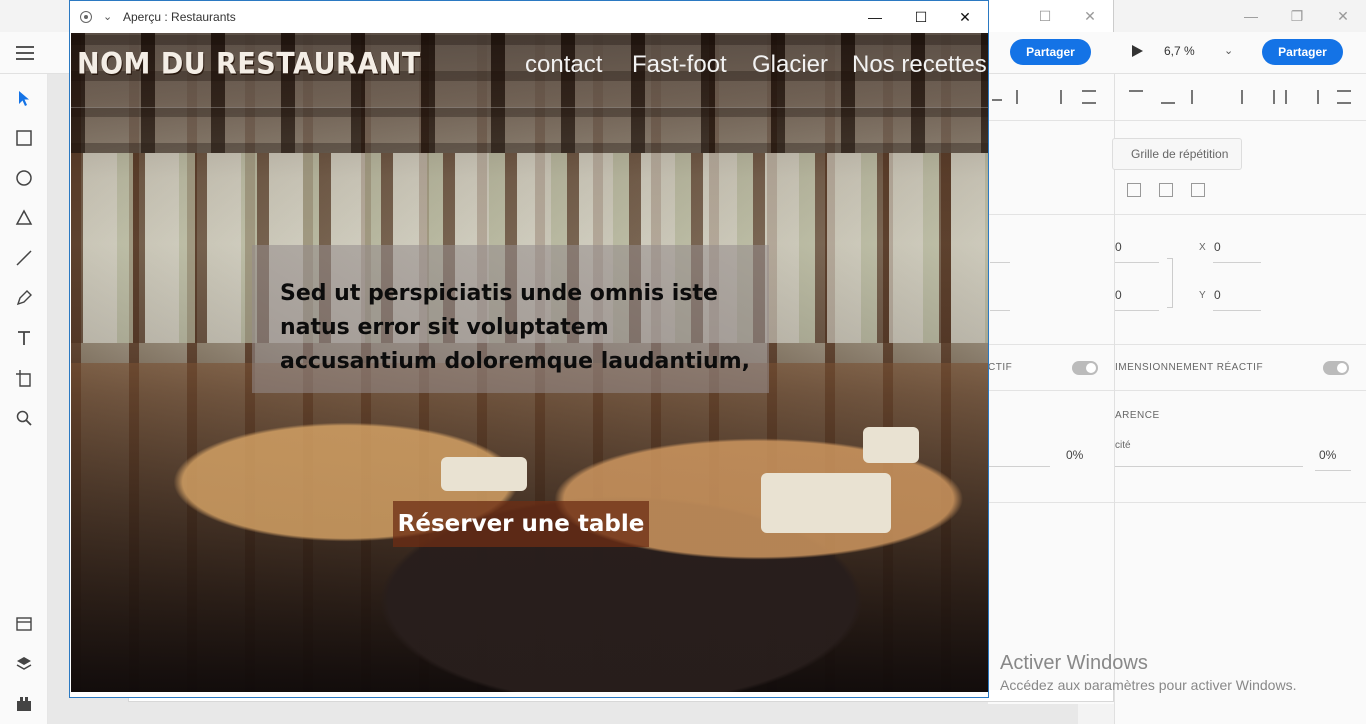  I want to click on distribute-icon, so click(1089, 97).